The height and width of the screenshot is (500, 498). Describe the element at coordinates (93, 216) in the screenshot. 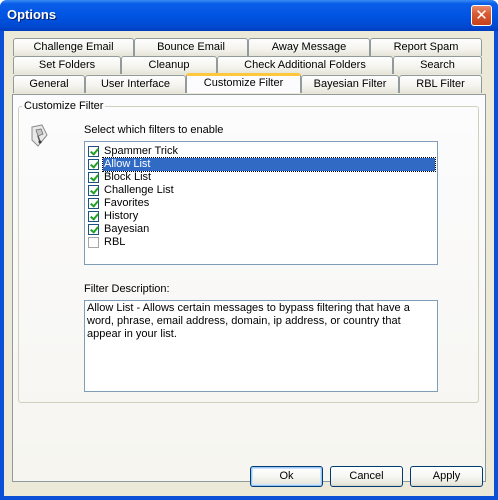

I see `checkbox-history` at that location.